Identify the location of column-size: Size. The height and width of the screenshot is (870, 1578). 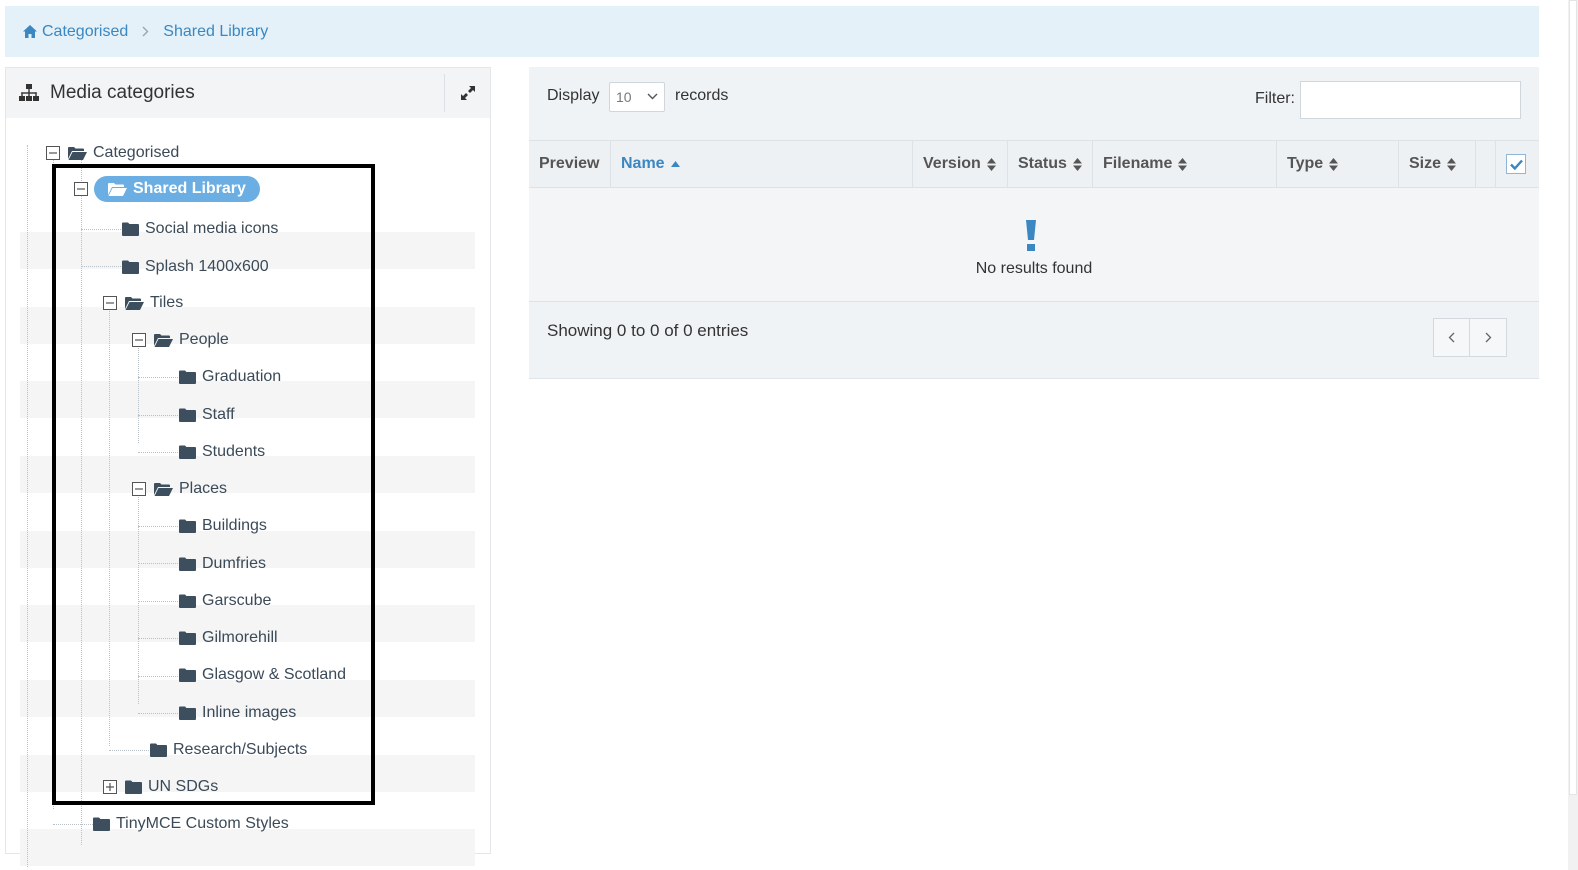
(1437, 164).